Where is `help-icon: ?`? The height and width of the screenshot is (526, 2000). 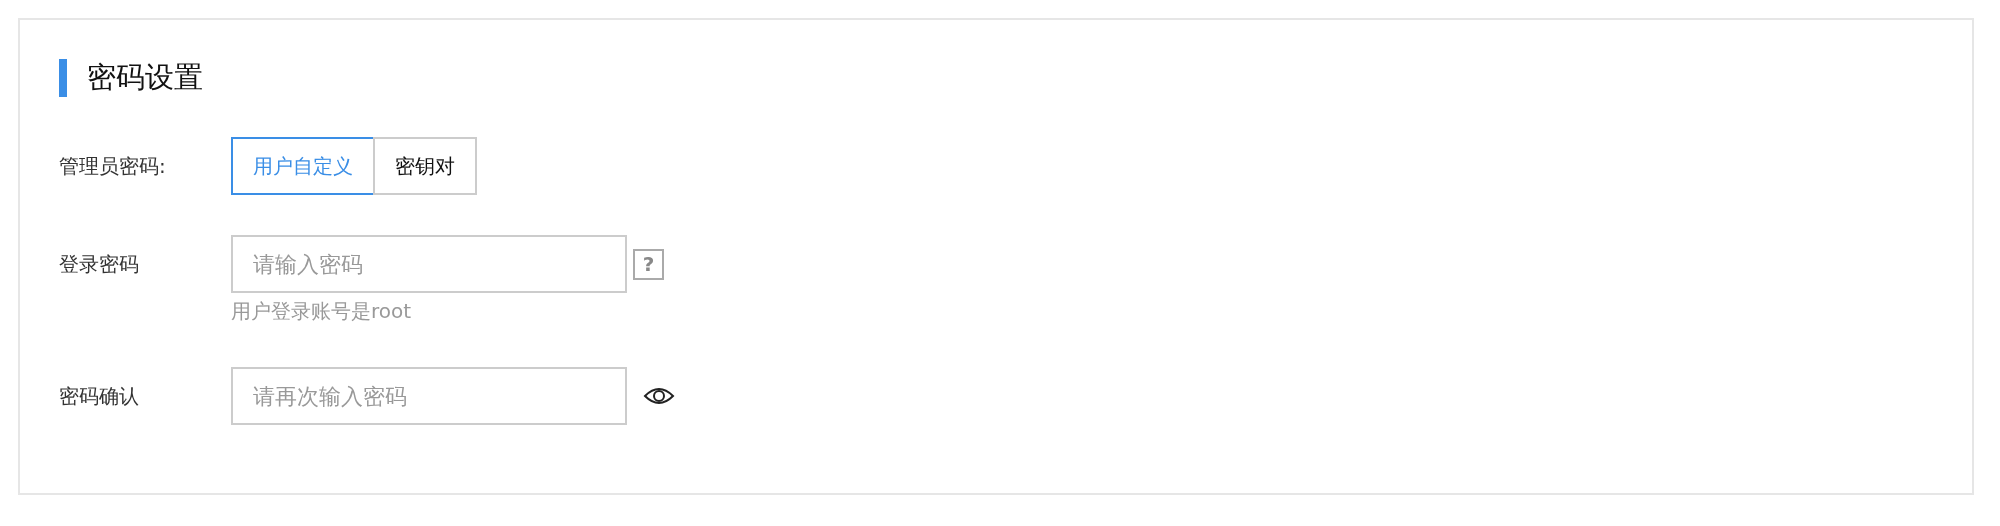
help-icon: ? is located at coordinates (648, 264).